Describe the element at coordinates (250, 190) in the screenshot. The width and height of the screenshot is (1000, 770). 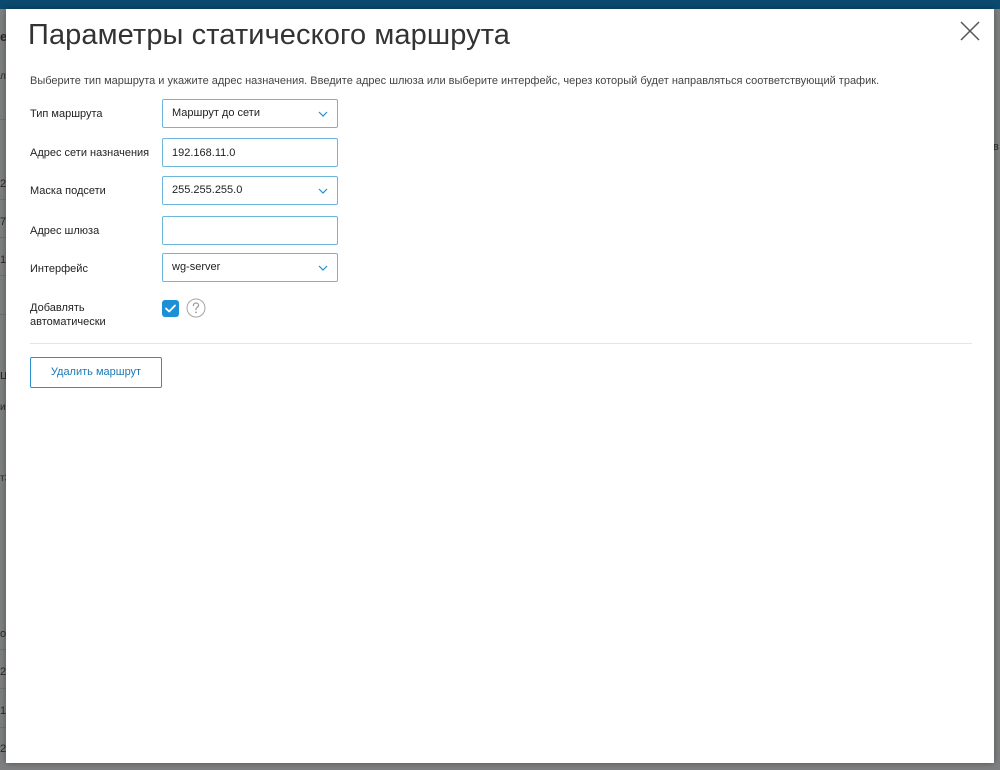
I see `subnet-mask-select: 255.255.255.0` at that location.